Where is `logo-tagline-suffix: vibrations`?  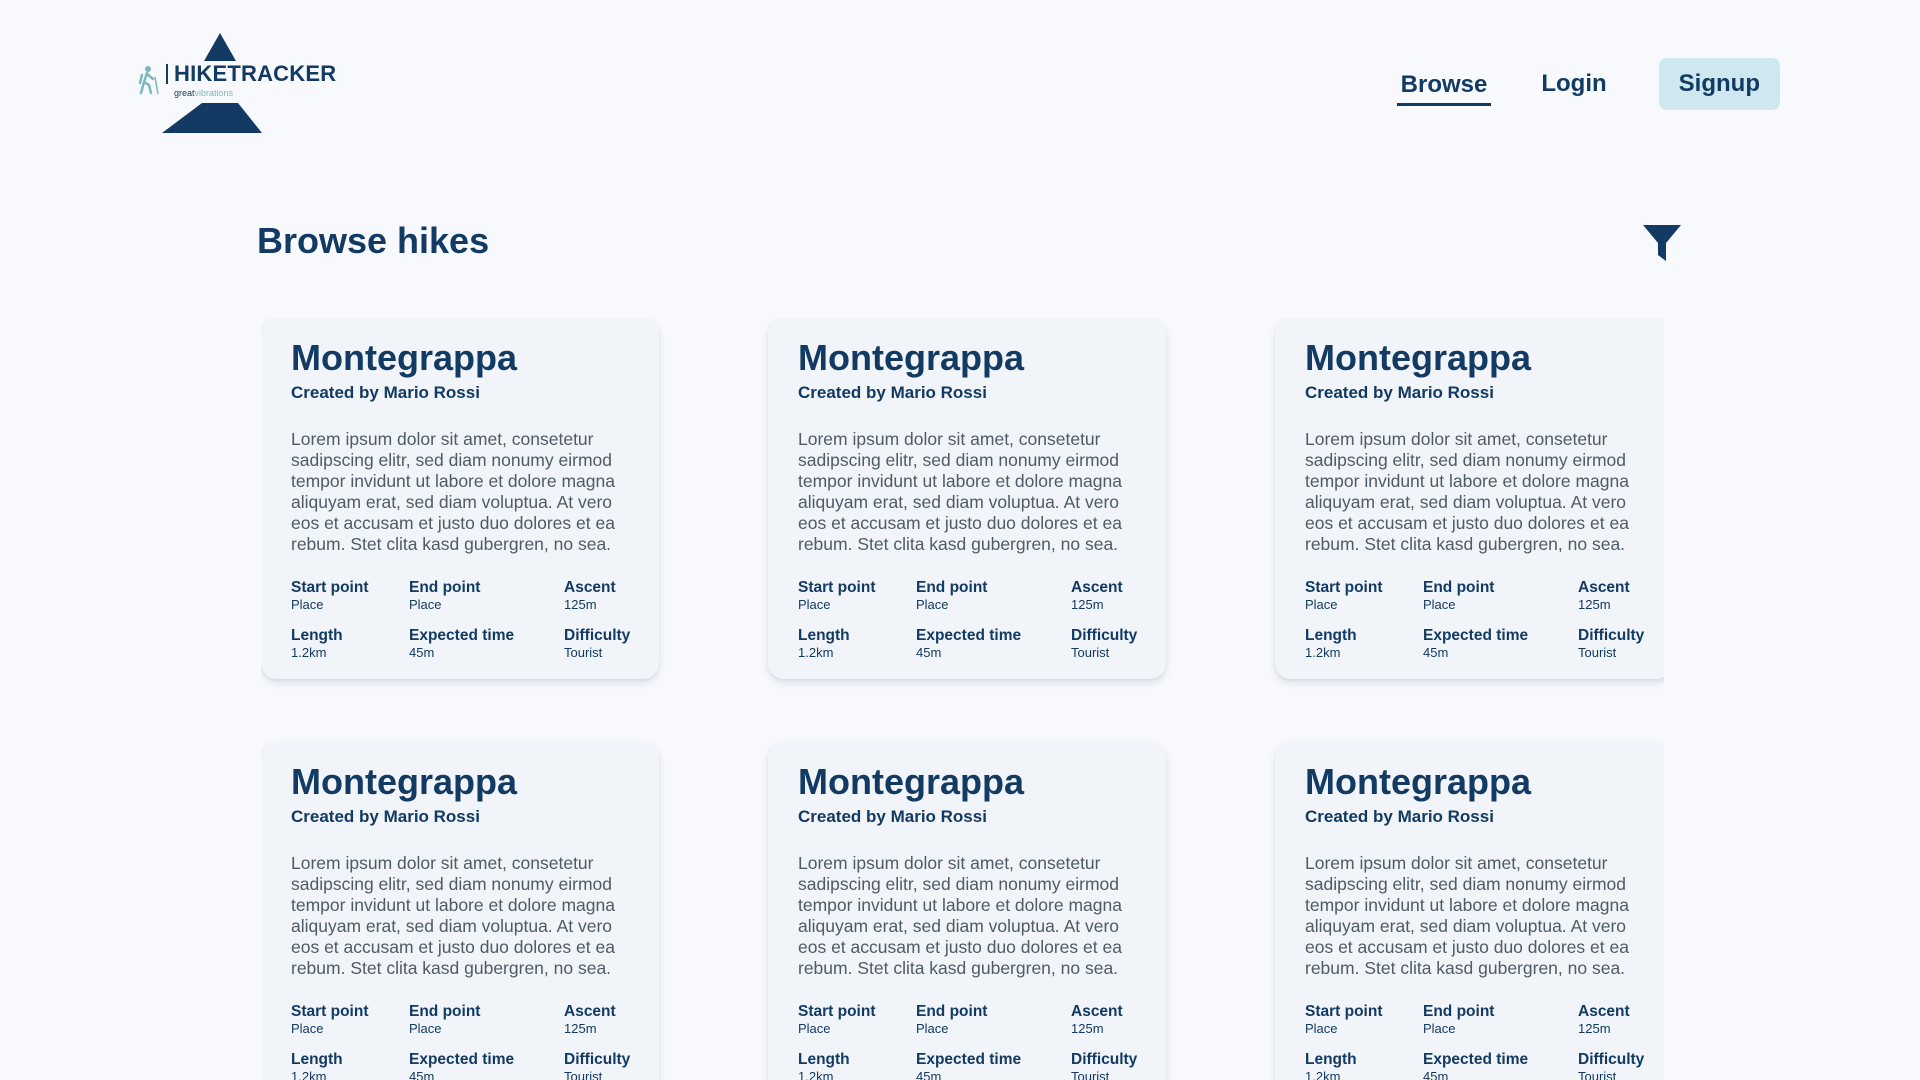
logo-tagline-suffix: vibrations is located at coordinates (214, 93).